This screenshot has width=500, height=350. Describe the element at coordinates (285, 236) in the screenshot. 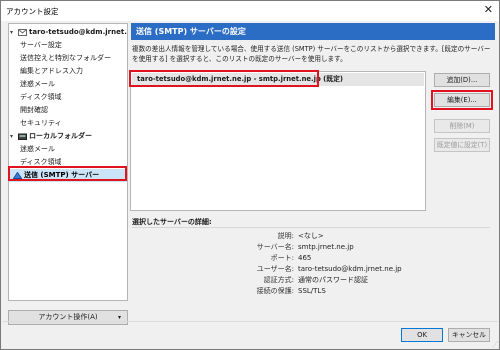

I see `detail-key: 説明:` at that location.